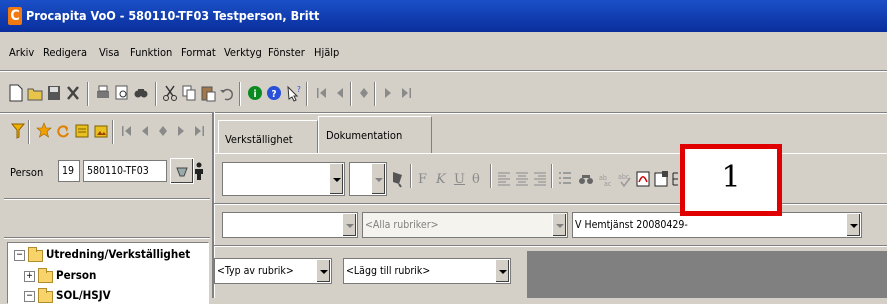 Image resolution: width=887 pixels, height=304 pixels. Describe the element at coordinates (199, 131) in the screenshot. I see `last-icon` at that location.